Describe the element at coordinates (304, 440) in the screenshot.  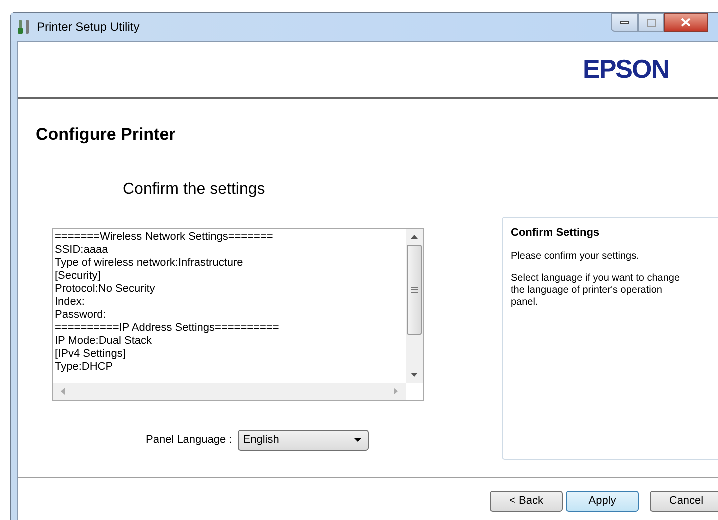
I see `panel-language-dropdown: English` at that location.